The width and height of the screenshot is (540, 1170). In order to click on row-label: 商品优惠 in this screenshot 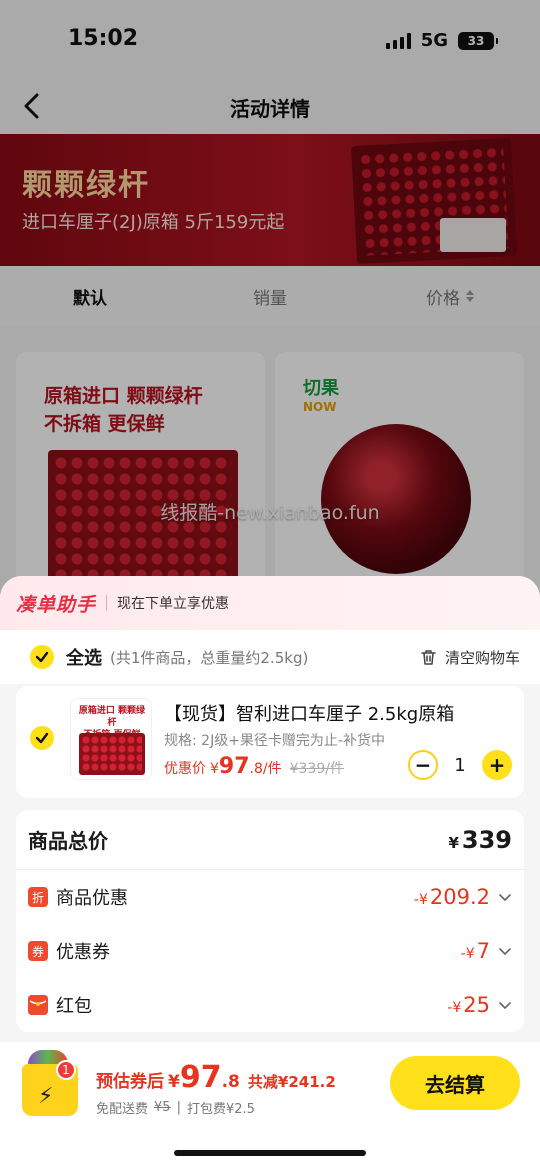, I will do `click(92, 898)`.